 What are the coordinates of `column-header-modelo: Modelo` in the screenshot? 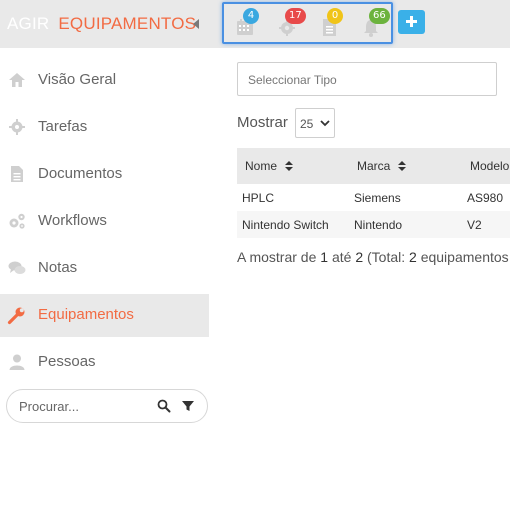 It's located at (489, 166).